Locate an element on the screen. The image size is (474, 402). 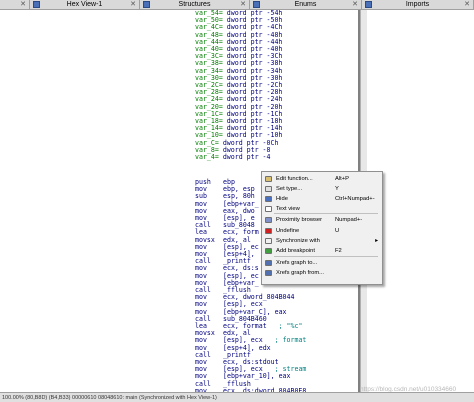
undefine-icon is located at coordinates (268, 231).